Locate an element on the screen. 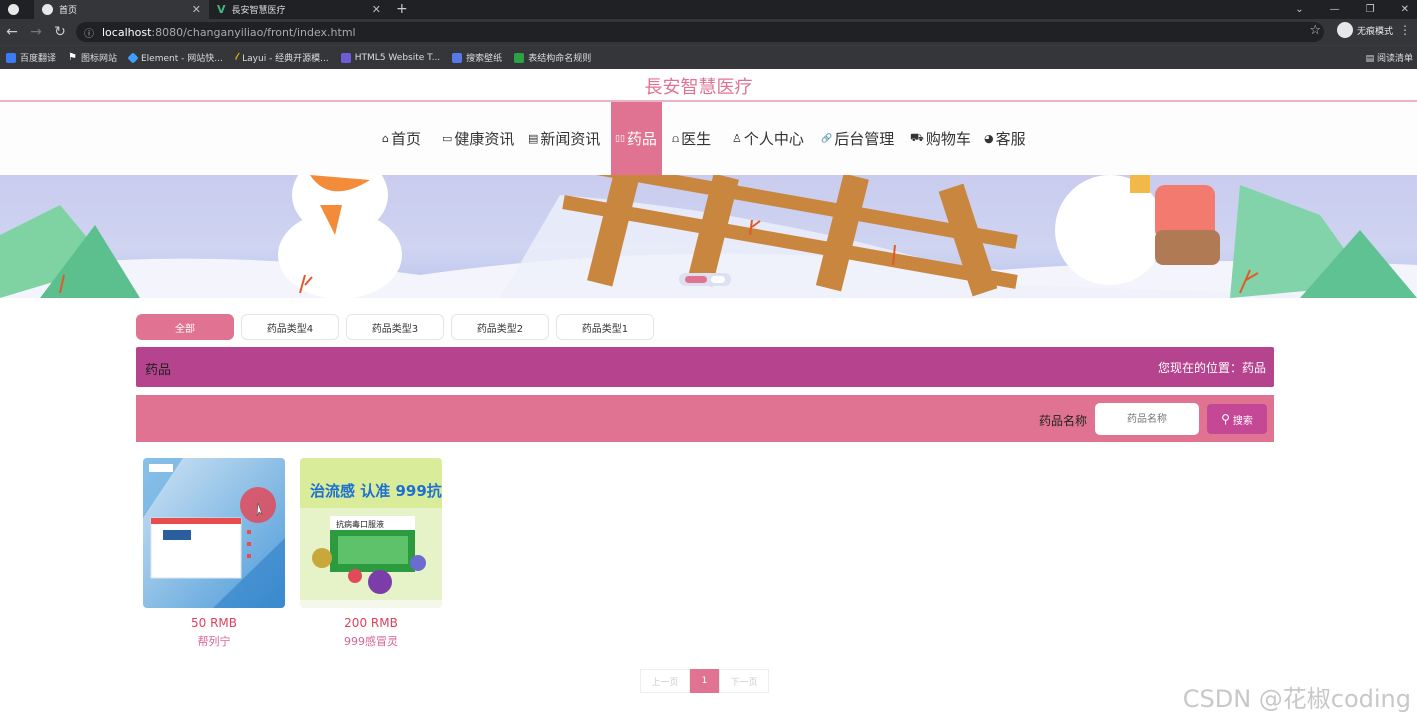 The width and height of the screenshot is (1417, 721). category-all: 全部 is located at coordinates (185, 327).